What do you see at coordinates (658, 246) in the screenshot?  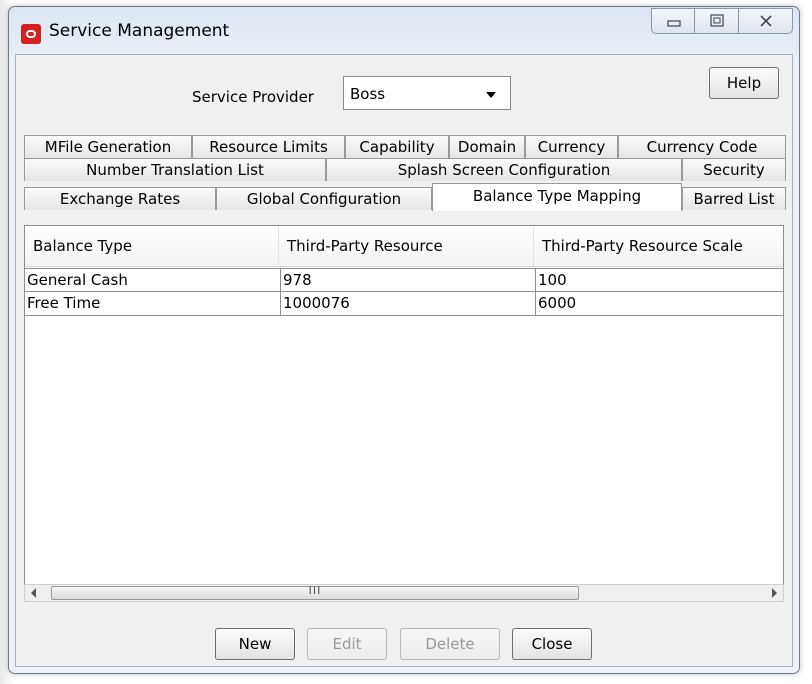 I see `column-header-third-party-resource-scale: Third-Party Resource Scale` at bounding box center [658, 246].